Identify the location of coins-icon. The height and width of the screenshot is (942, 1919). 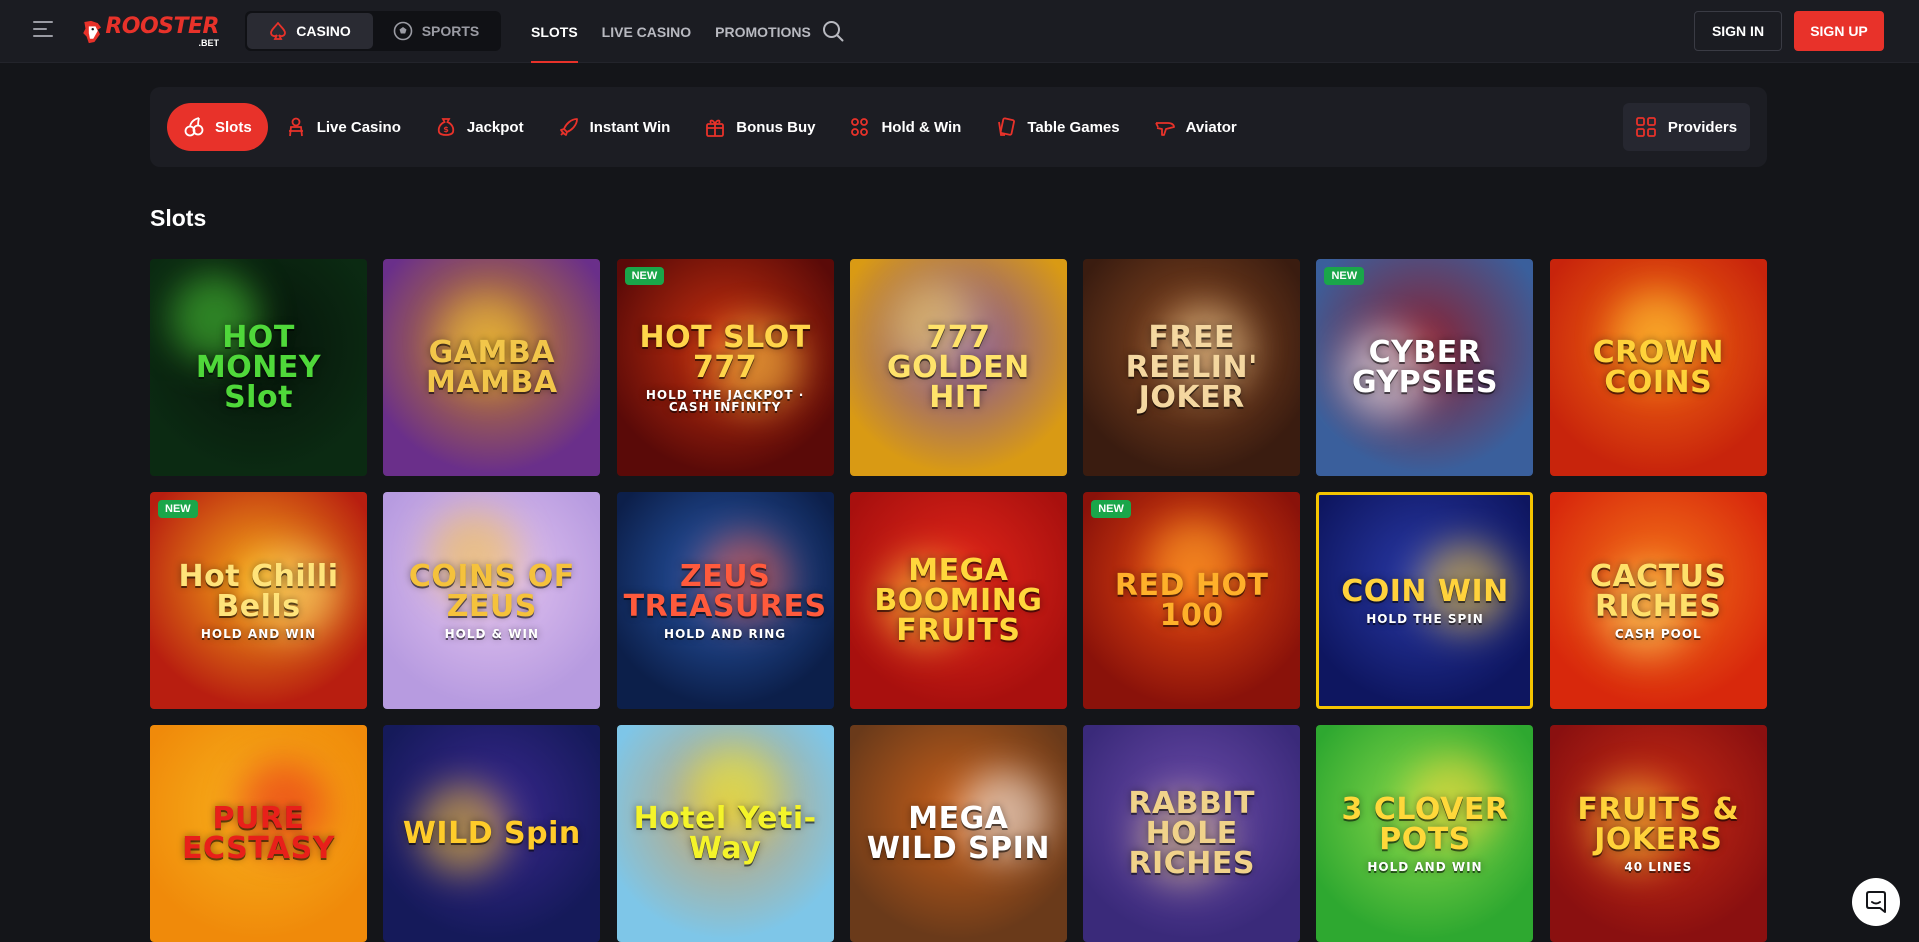
(860, 127).